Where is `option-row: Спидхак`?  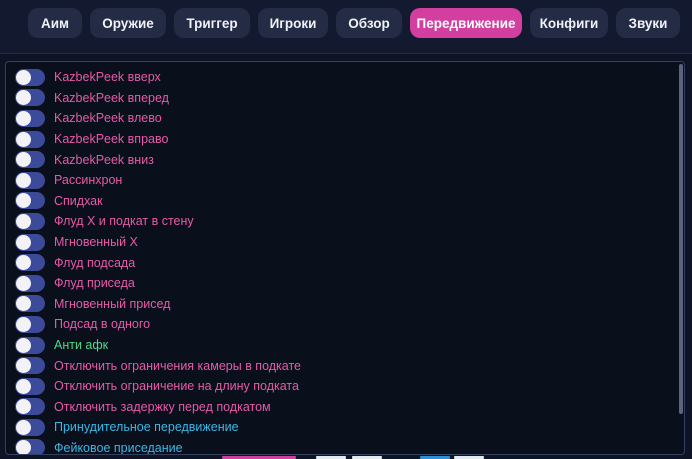 option-row: Спидхак is located at coordinates (340, 201).